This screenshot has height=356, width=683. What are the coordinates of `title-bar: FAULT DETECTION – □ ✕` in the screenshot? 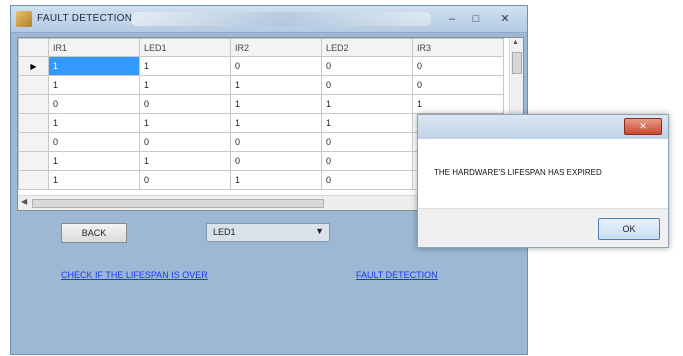 It's located at (269, 19).